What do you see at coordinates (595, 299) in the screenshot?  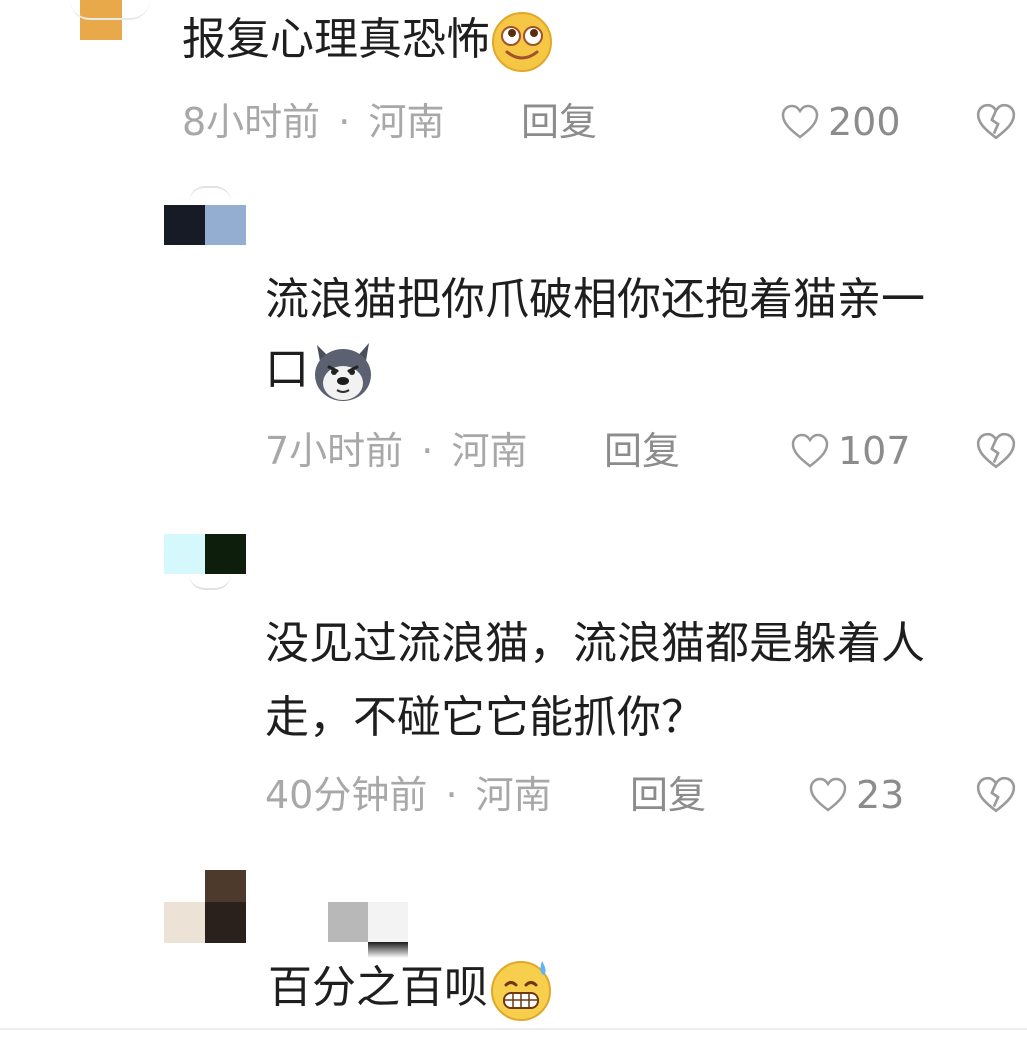 I see `comment-text-line1: 流浪猫把你爪破相你还抱着猫亲一` at bounding box center [595, 299].